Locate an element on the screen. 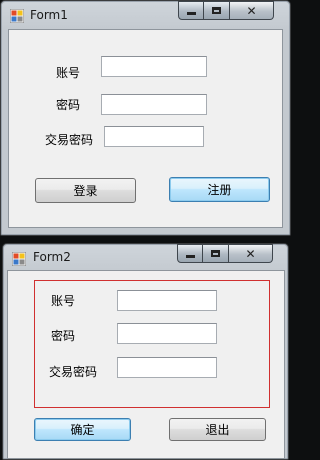  confirm-button: 确定 is located at coordinates (82, 429).